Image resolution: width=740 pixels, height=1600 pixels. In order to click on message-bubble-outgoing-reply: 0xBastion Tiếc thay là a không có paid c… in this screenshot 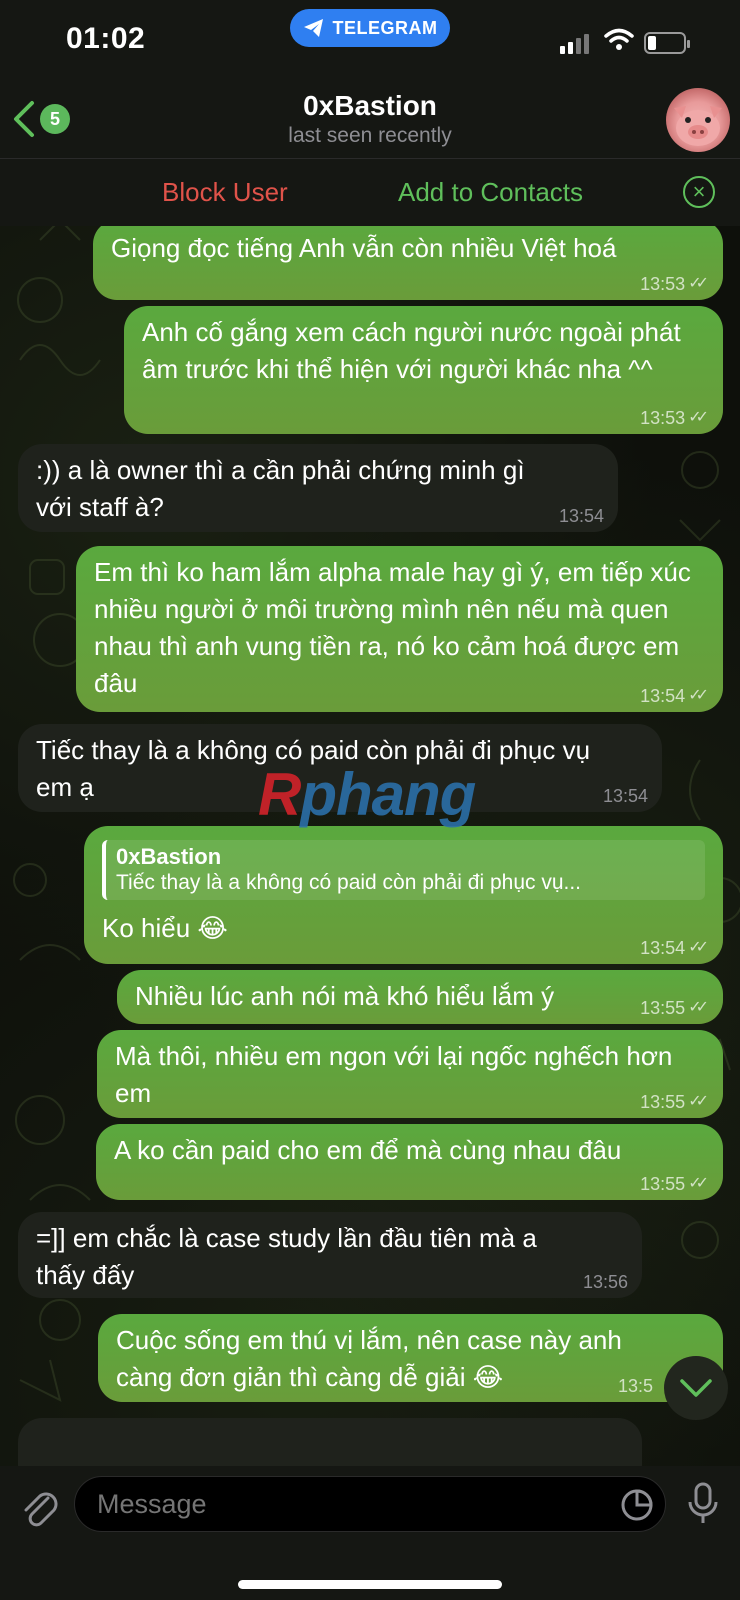, I will do `click(403, 895)`.